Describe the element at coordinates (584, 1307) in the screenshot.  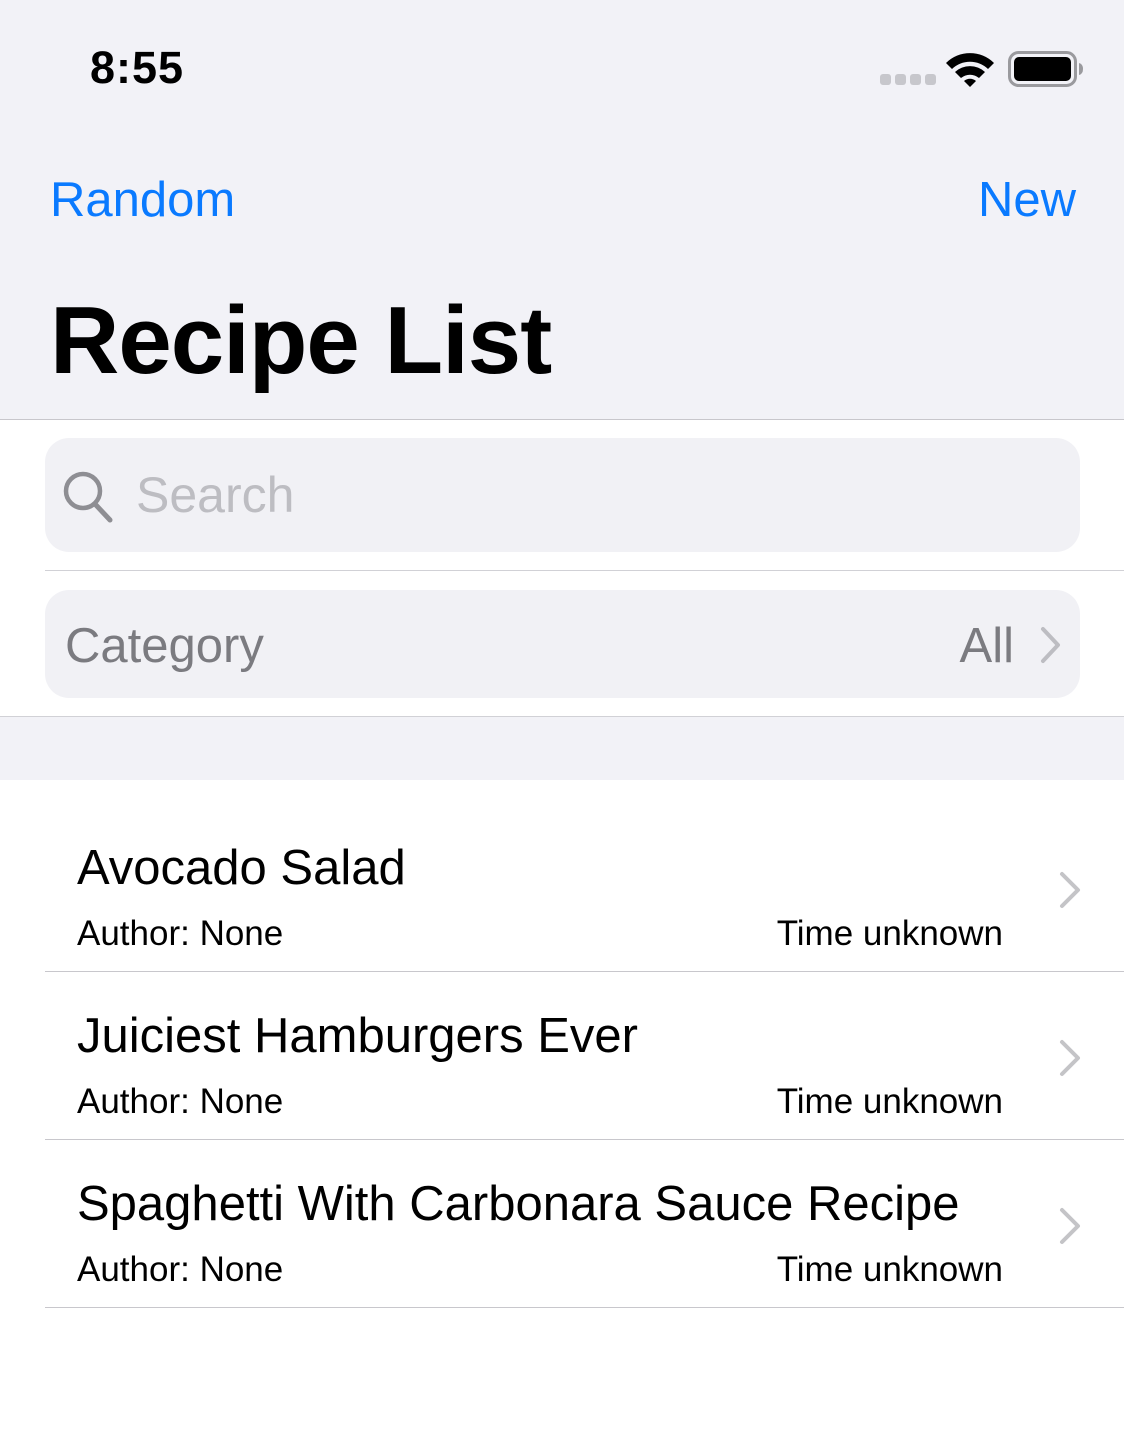
I see `row-divider` at that location.